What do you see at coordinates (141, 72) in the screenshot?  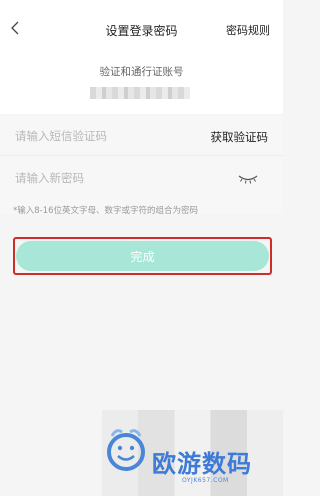 I see `account-label: 验证和通行证账号` at bounding box center [141, 72].